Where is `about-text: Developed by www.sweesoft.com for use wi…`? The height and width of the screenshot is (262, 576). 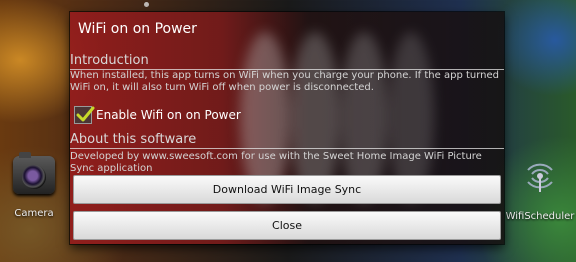 about-text: Developed by www.sweesoft.com for use wi… is located at coordinates (276, 162).